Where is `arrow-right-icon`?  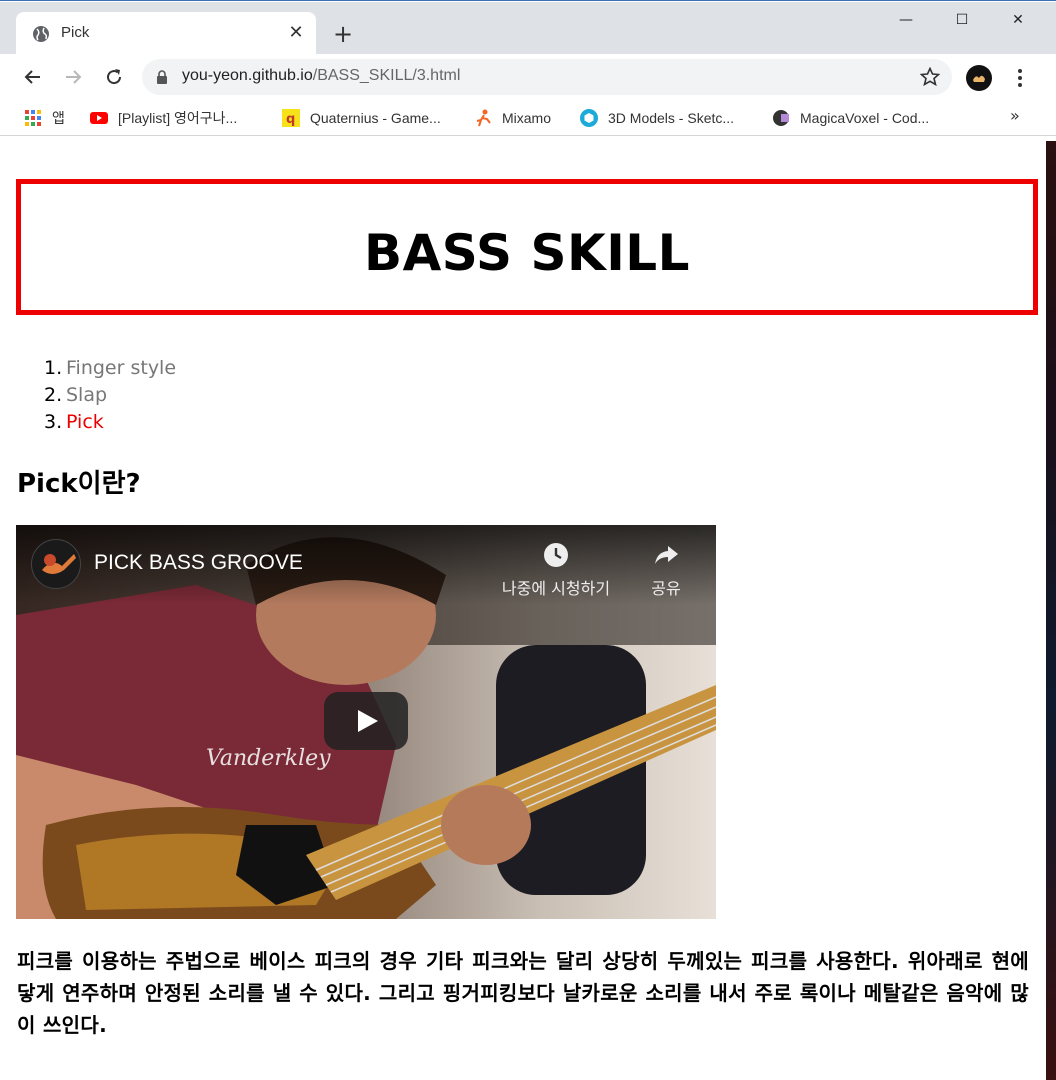 arrow-right-icon is located at coordinates (74, 77).